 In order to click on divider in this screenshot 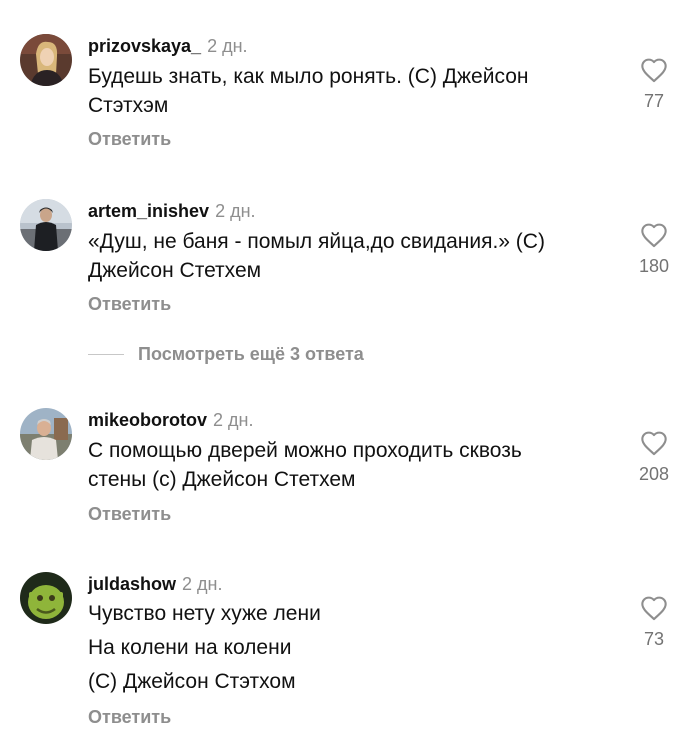, I will do `click(106, 354)`.